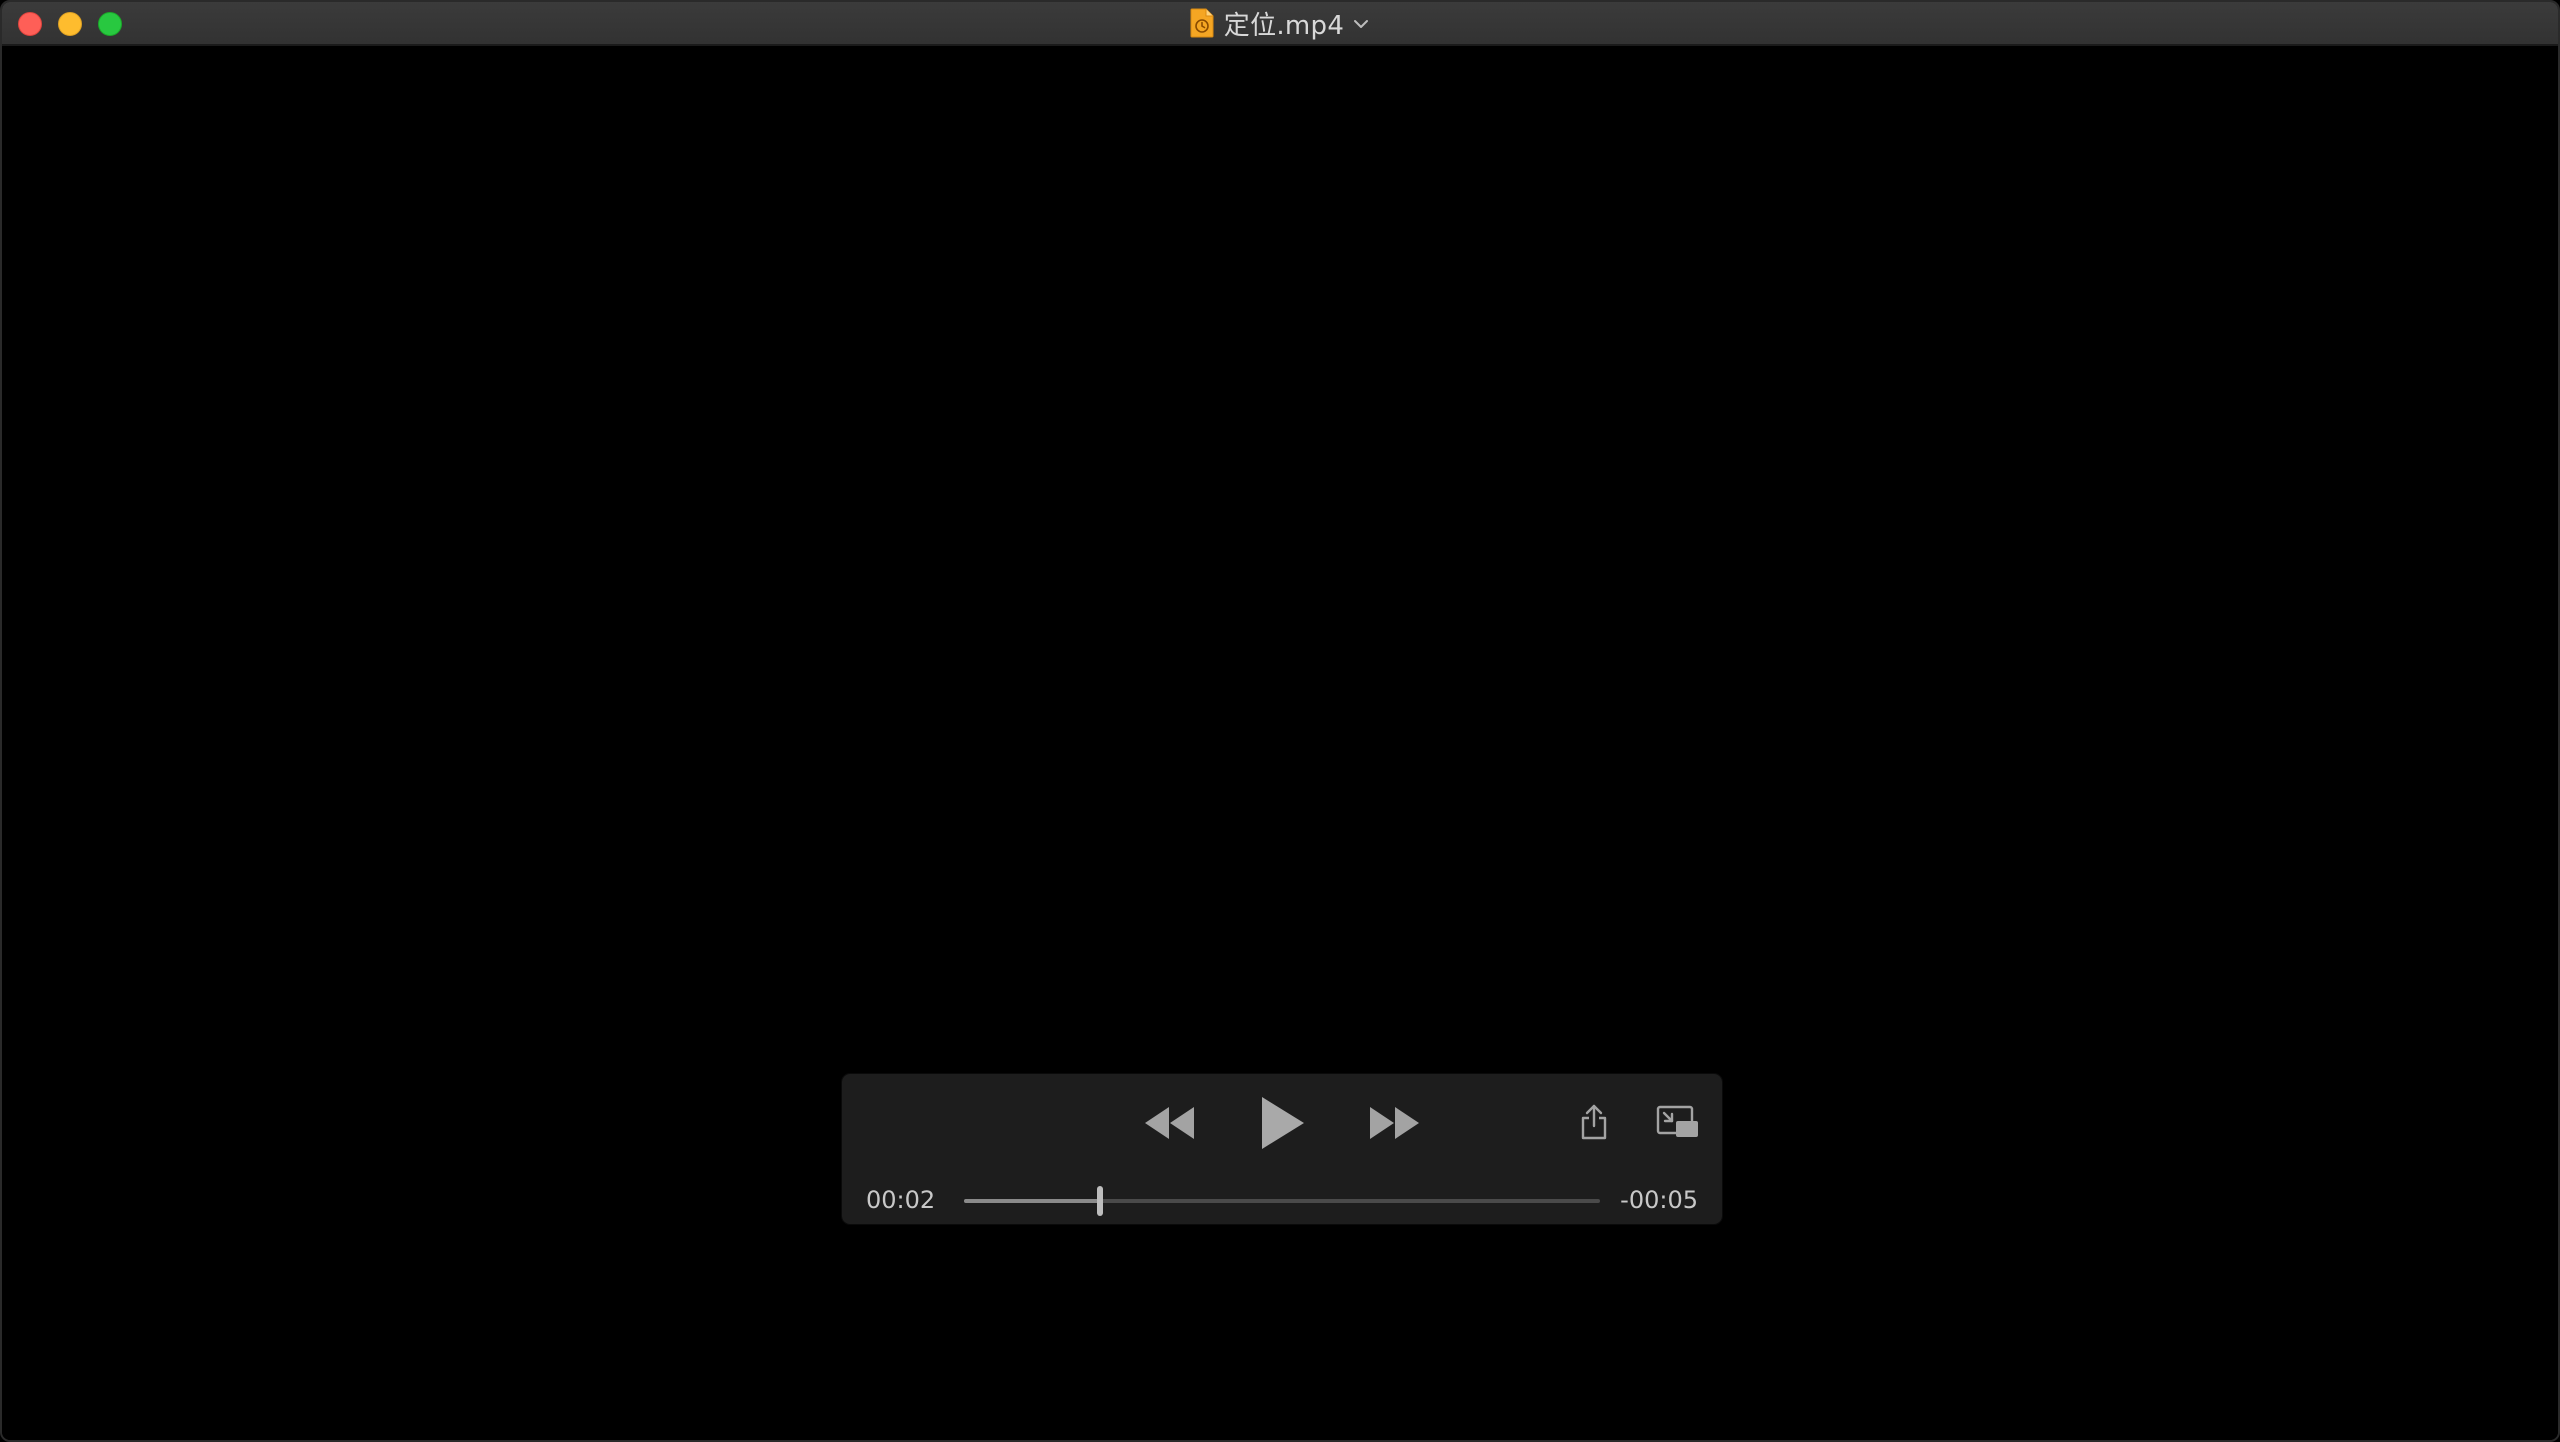 This screenshot has width=2560, height=1442. What do you see at coordinates (901, 1200) in the screenshot?
I see `elapsed-time: 00:02` at bounding box center [901, 1200].